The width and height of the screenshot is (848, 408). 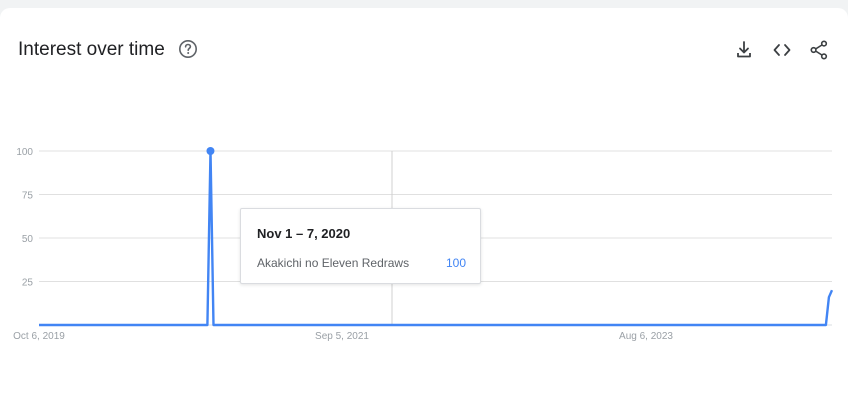 What do you see at coordinates (304, 233) in the screenshot?
I see `tooltip-date: Nov 1 – 7, 2020` at bounding box center [304, 233].